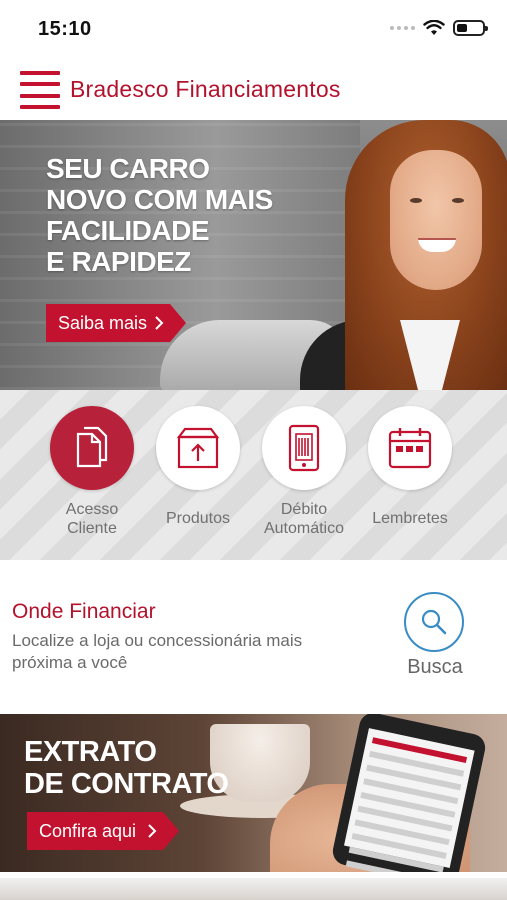  Describe the element at coordinates (84, 611) in the screenshot. I see `onde-financiar-title: Onde Financiar` at that location.